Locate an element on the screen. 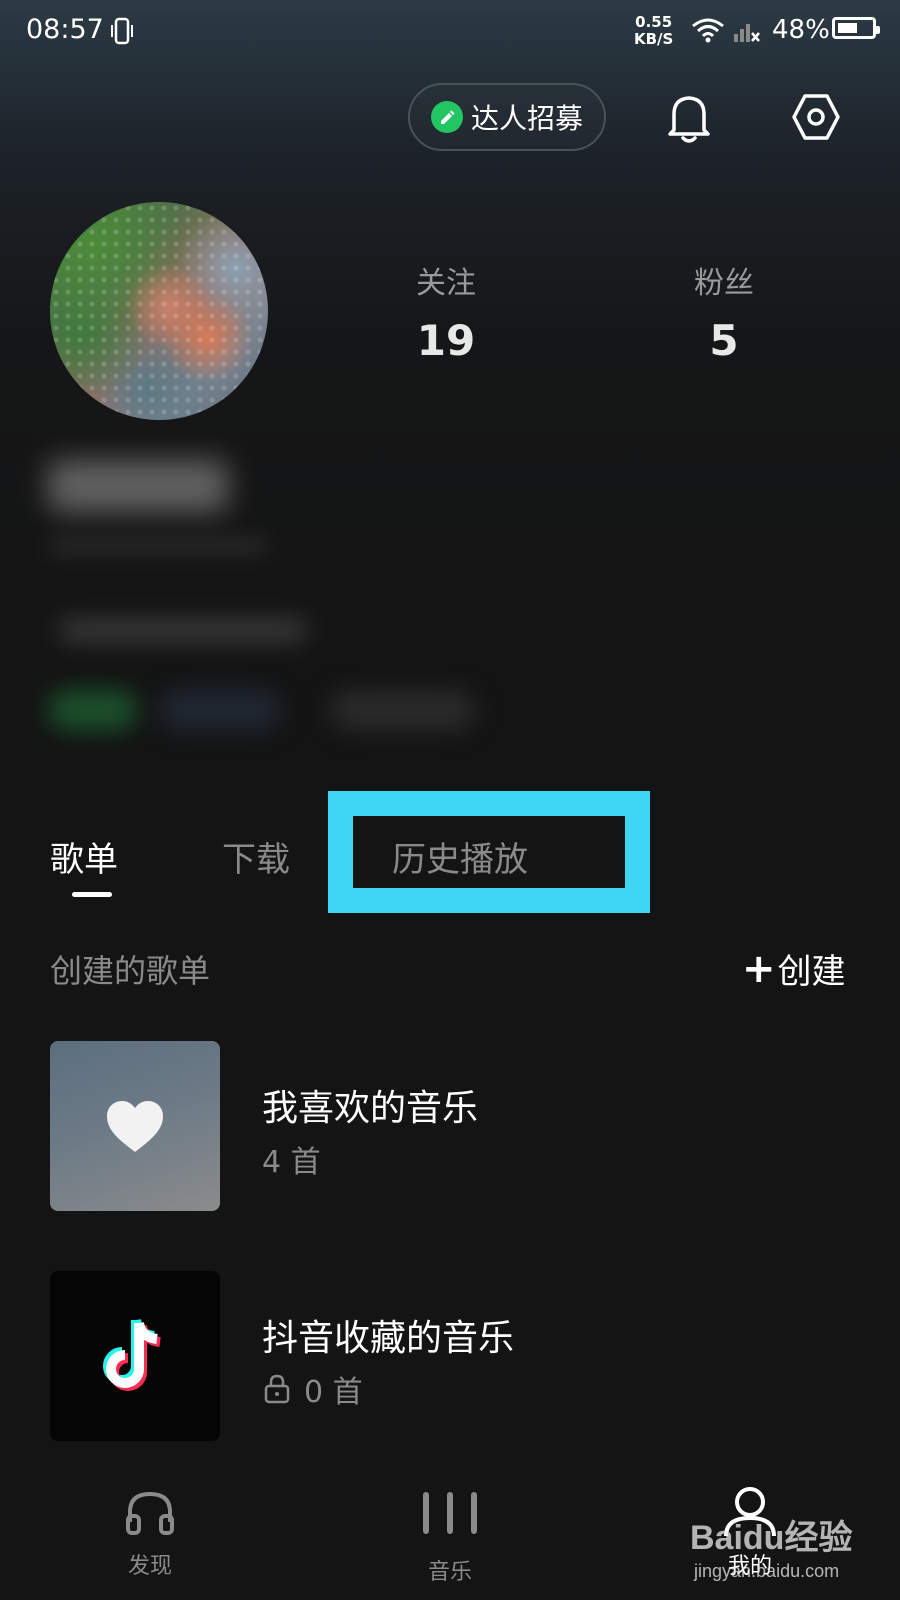  tab-bar: 歌单 下载 历史播放 is located at coordinates (450, 848).